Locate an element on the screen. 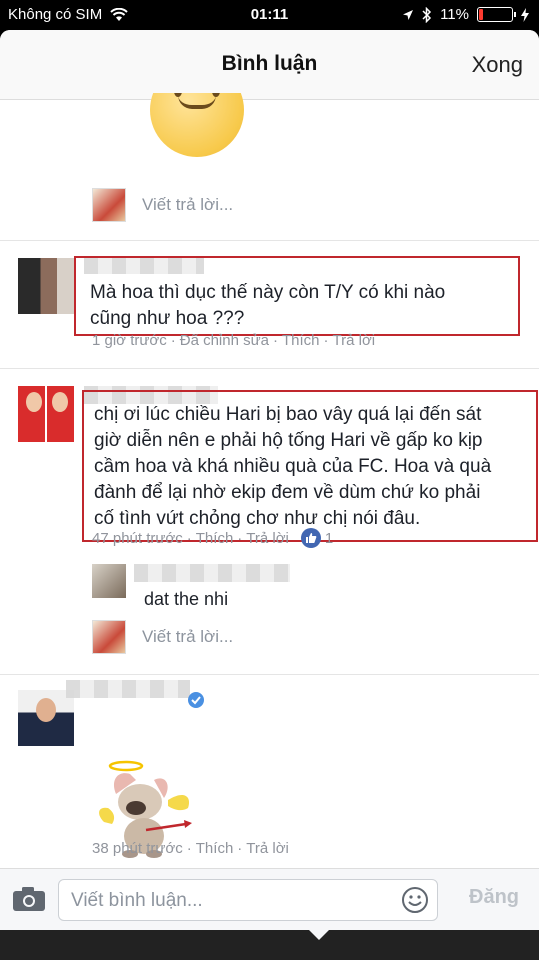 The image size is (539, 960). camera-icon is located at coordinates (29, 899).